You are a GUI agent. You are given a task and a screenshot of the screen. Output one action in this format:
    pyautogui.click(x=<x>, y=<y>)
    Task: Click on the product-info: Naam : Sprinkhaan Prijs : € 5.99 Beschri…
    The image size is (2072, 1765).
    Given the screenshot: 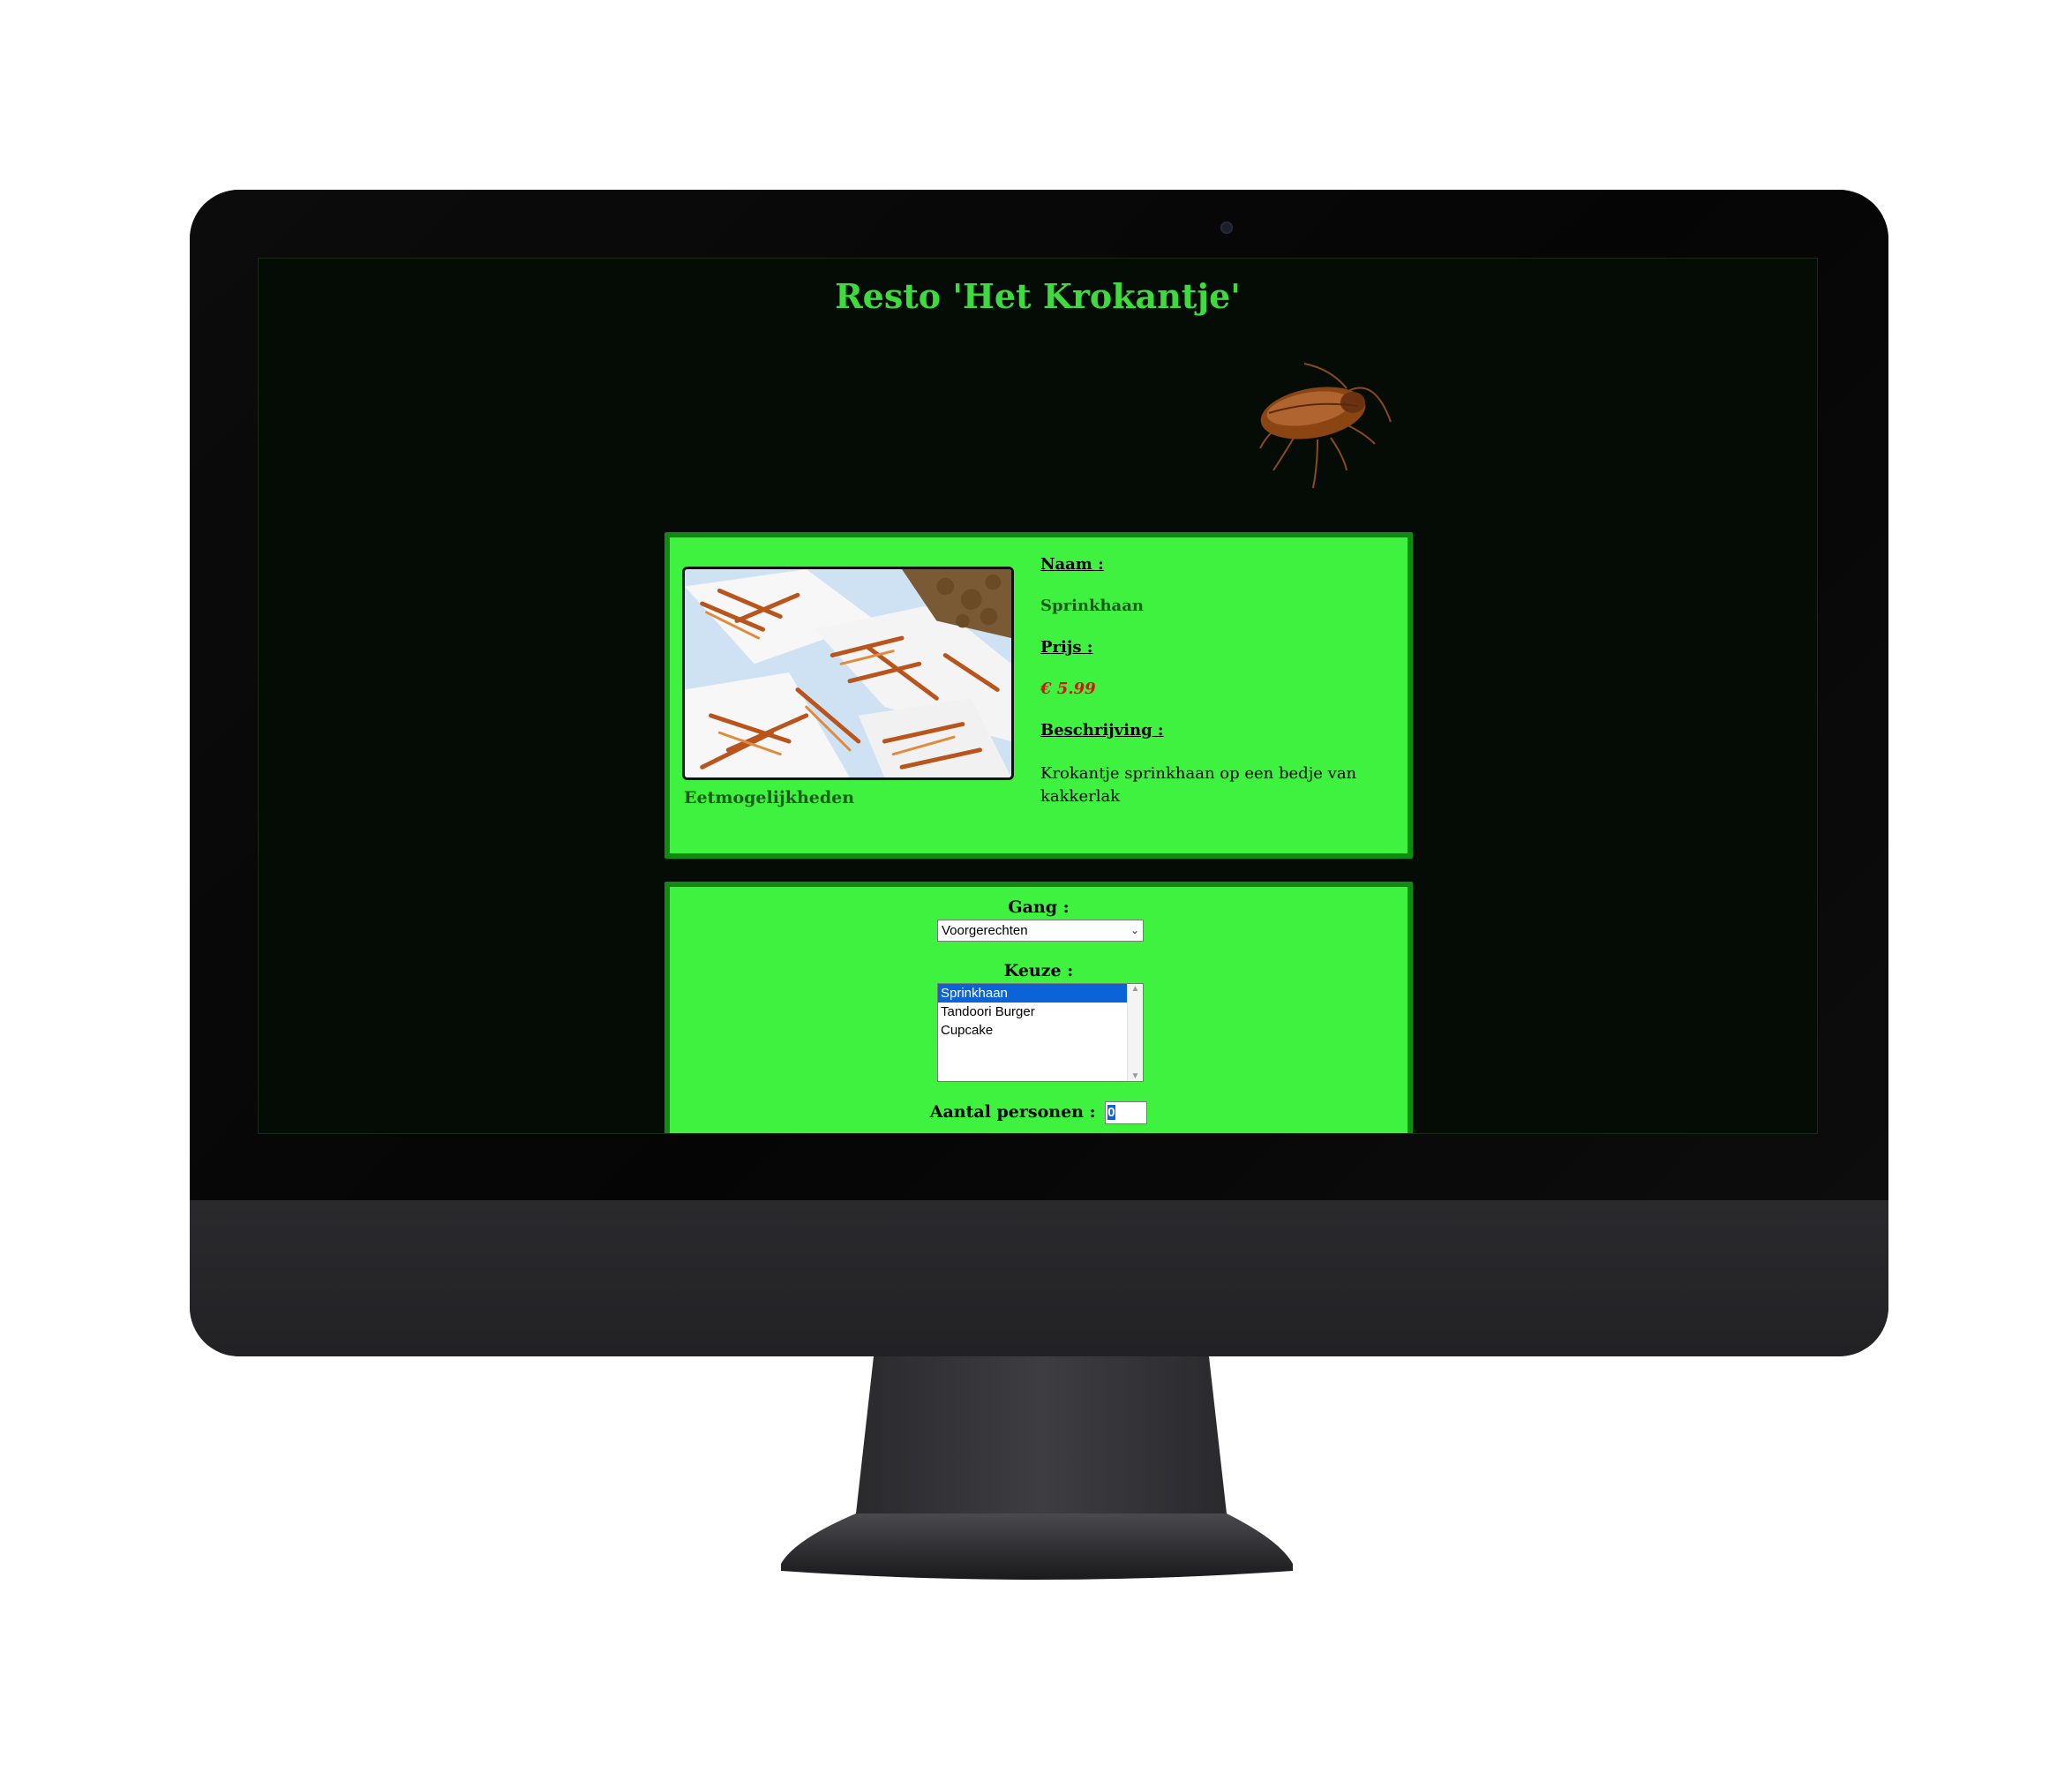 What is the action you would take?
    pyautogui.click(x=1216, y=681)
    